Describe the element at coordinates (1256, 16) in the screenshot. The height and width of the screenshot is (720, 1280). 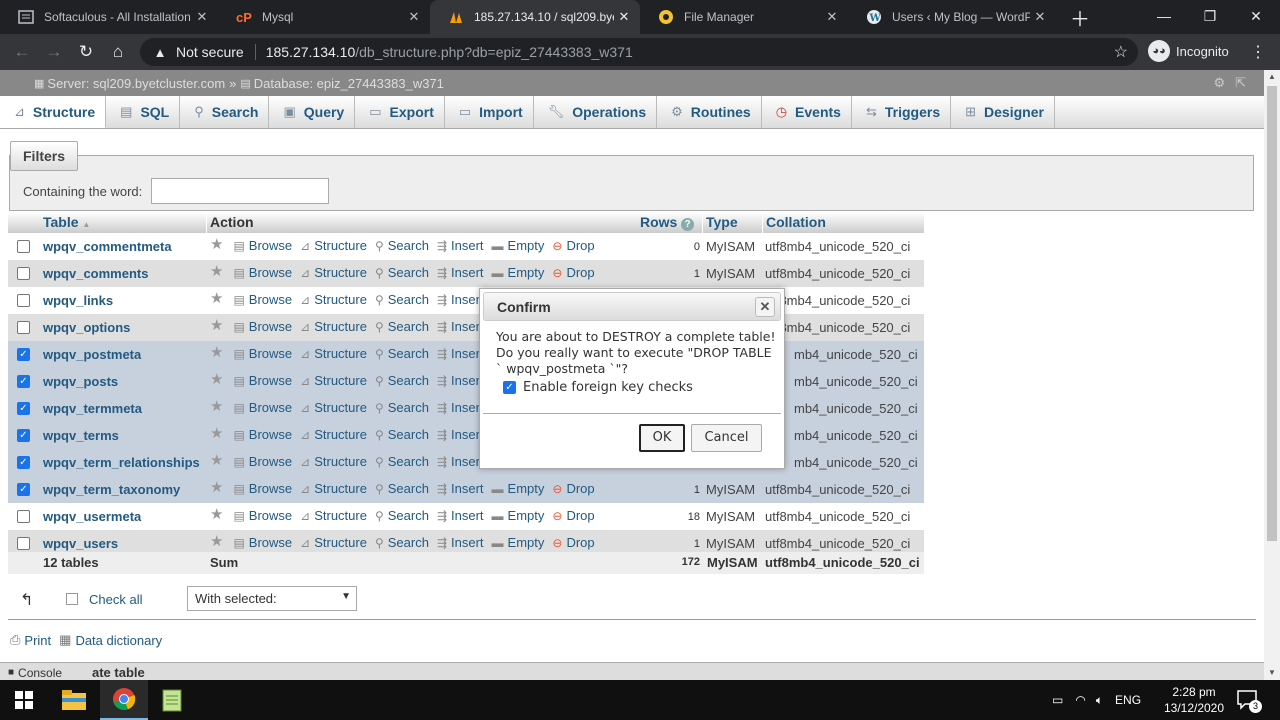
I see `close-window-icon: ✕` at that location.